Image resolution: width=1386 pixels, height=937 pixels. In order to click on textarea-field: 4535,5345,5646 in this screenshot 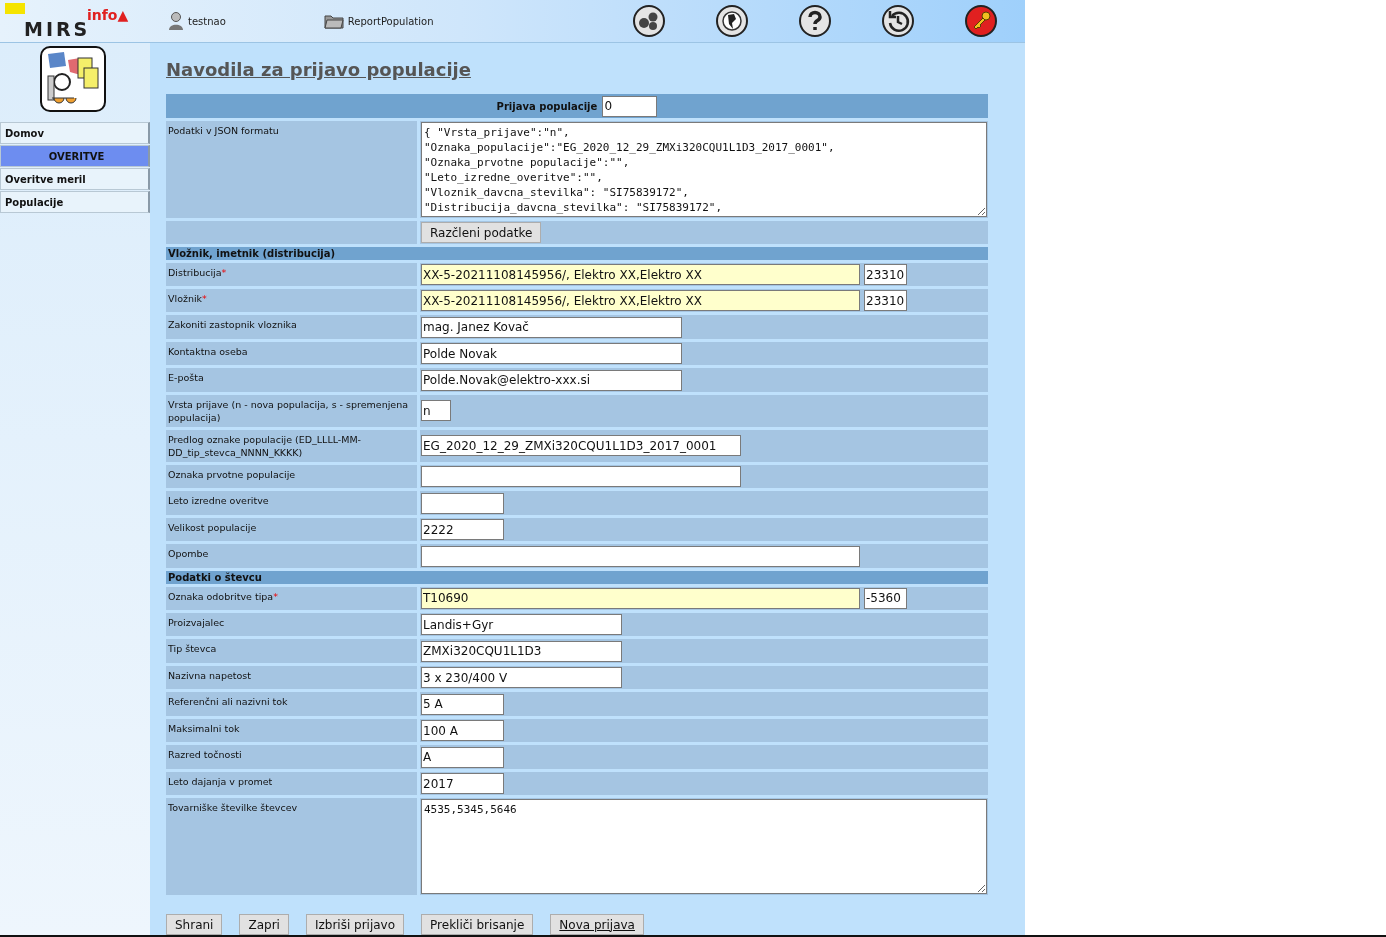, I will do `click(704, 846)`.